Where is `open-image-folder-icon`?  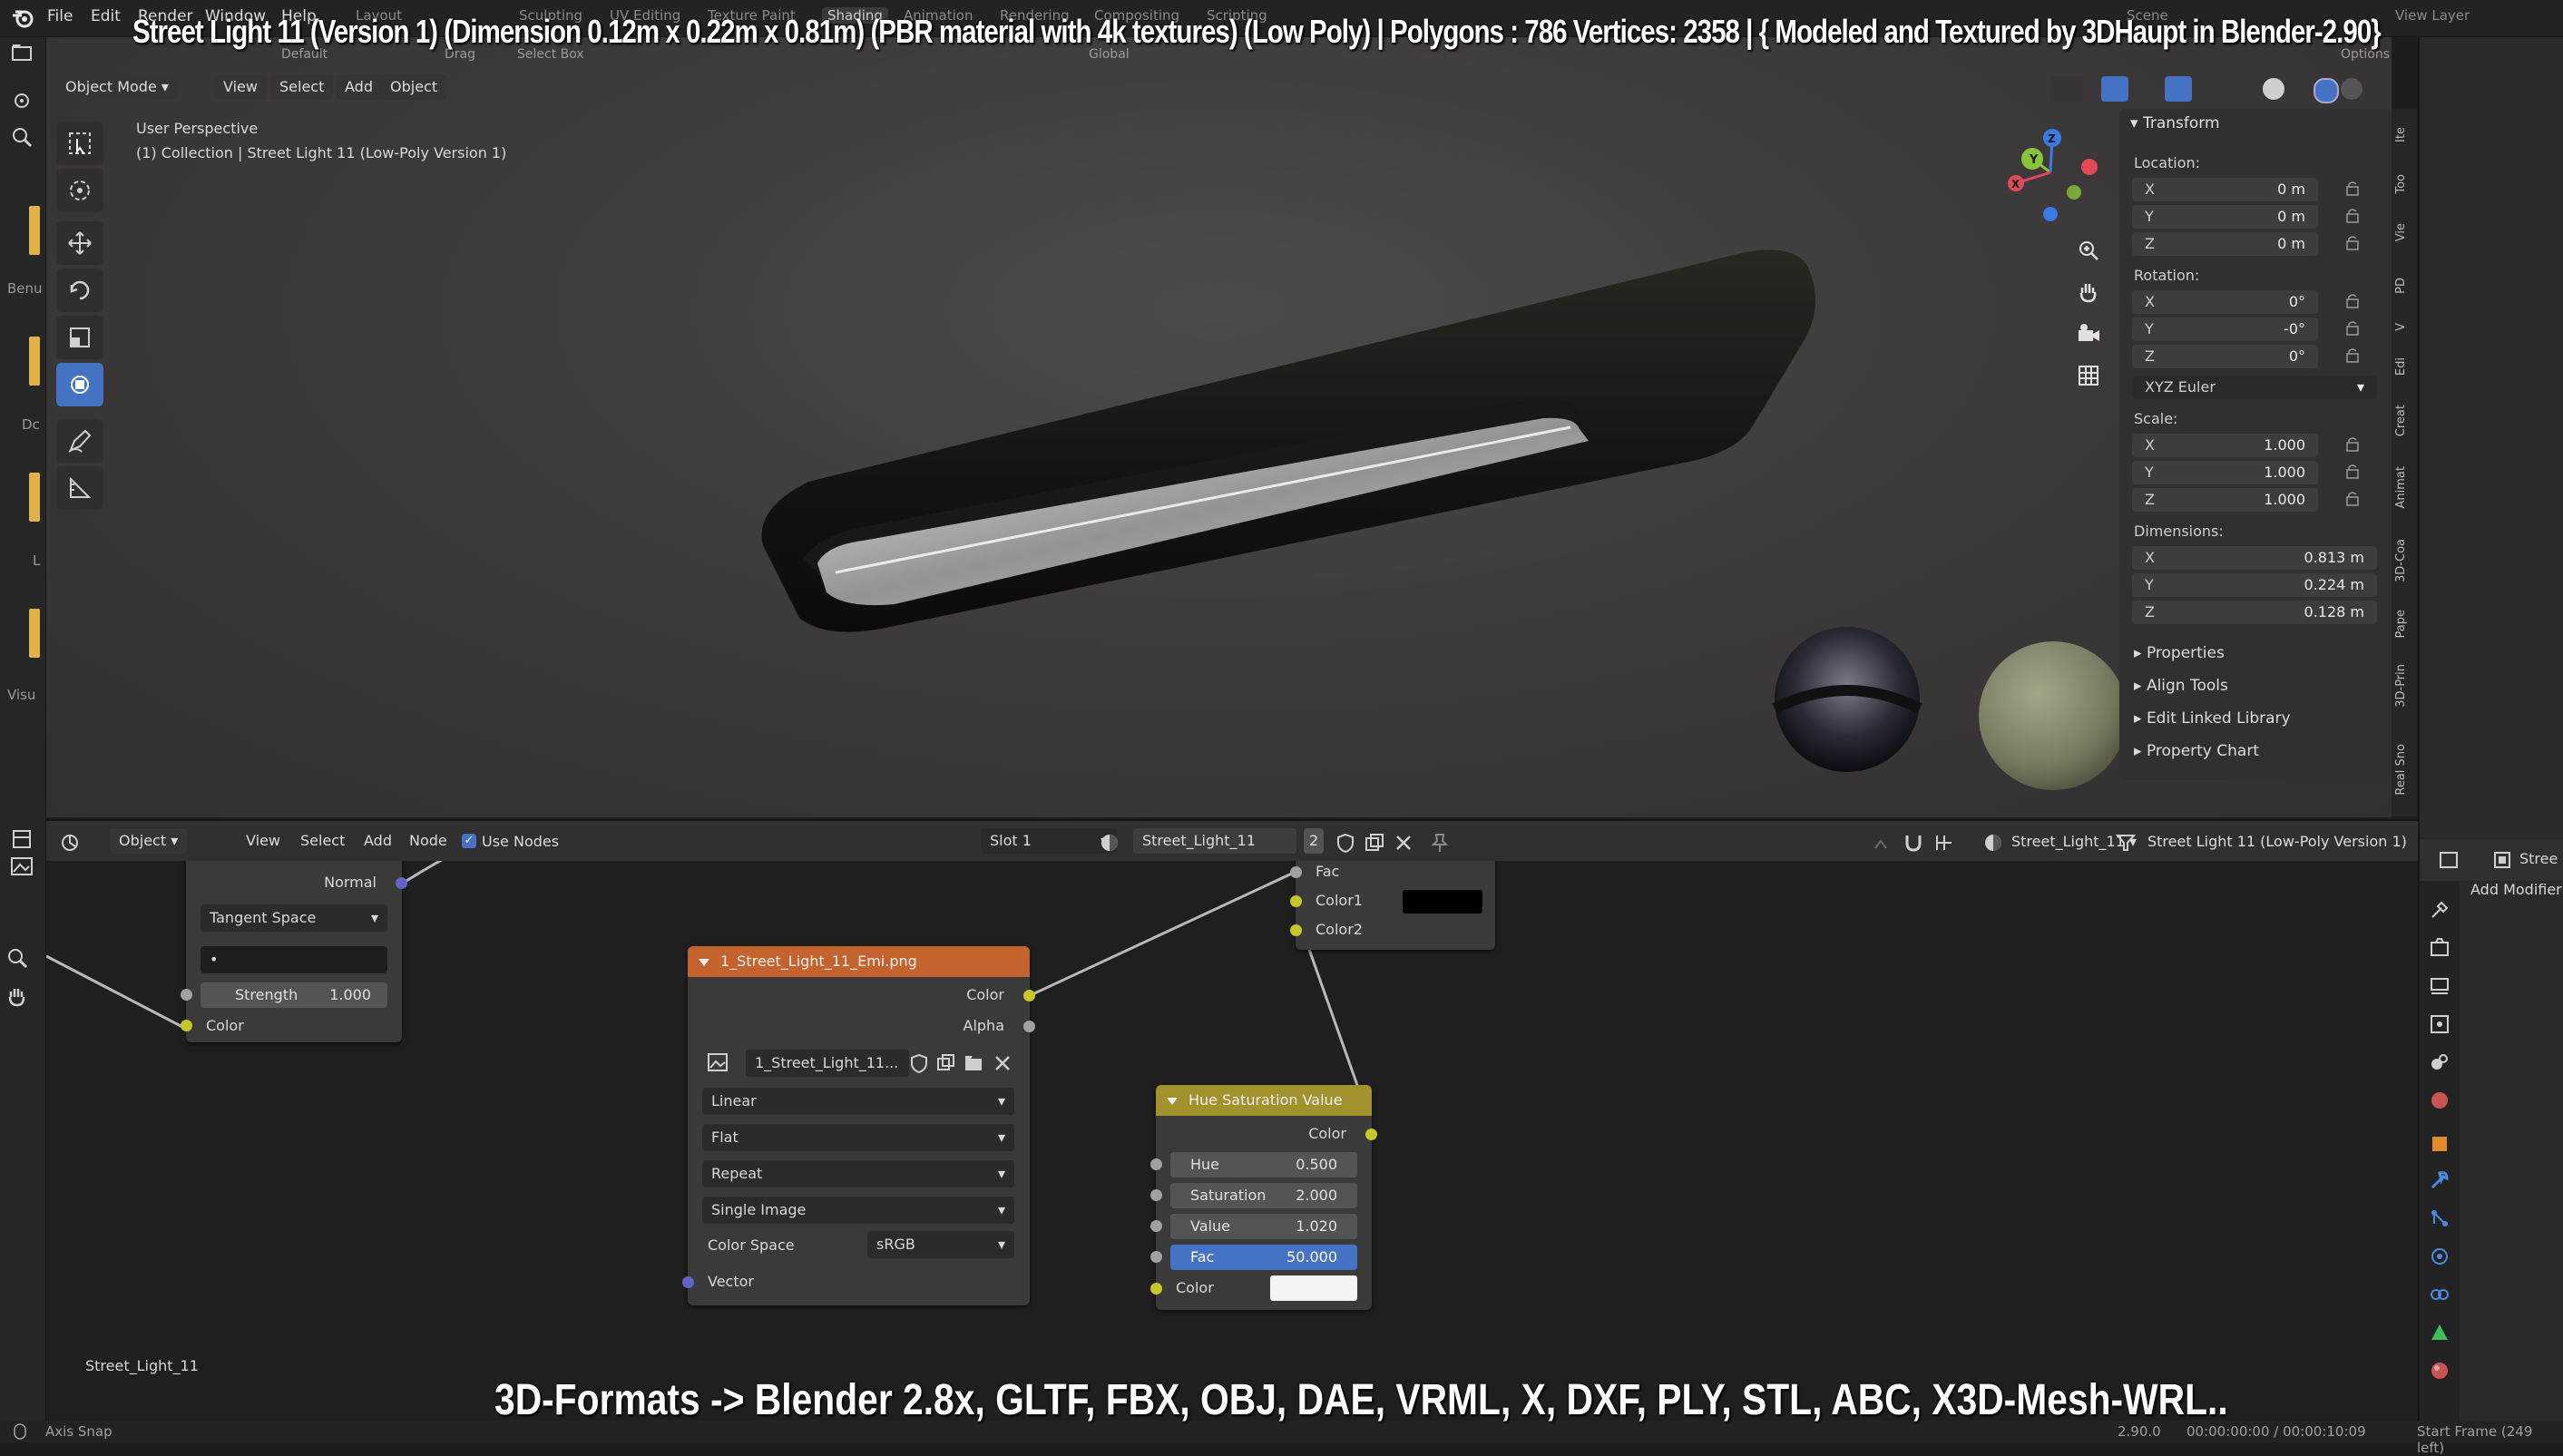
open-image-folder-icon is located at coordinates (973, 1063).